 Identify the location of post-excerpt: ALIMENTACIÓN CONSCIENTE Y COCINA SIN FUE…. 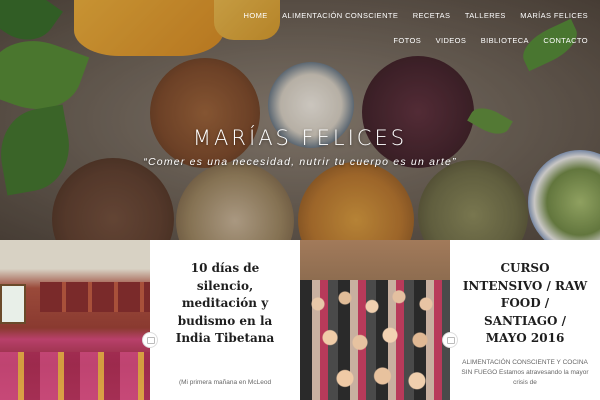
(525, 372).